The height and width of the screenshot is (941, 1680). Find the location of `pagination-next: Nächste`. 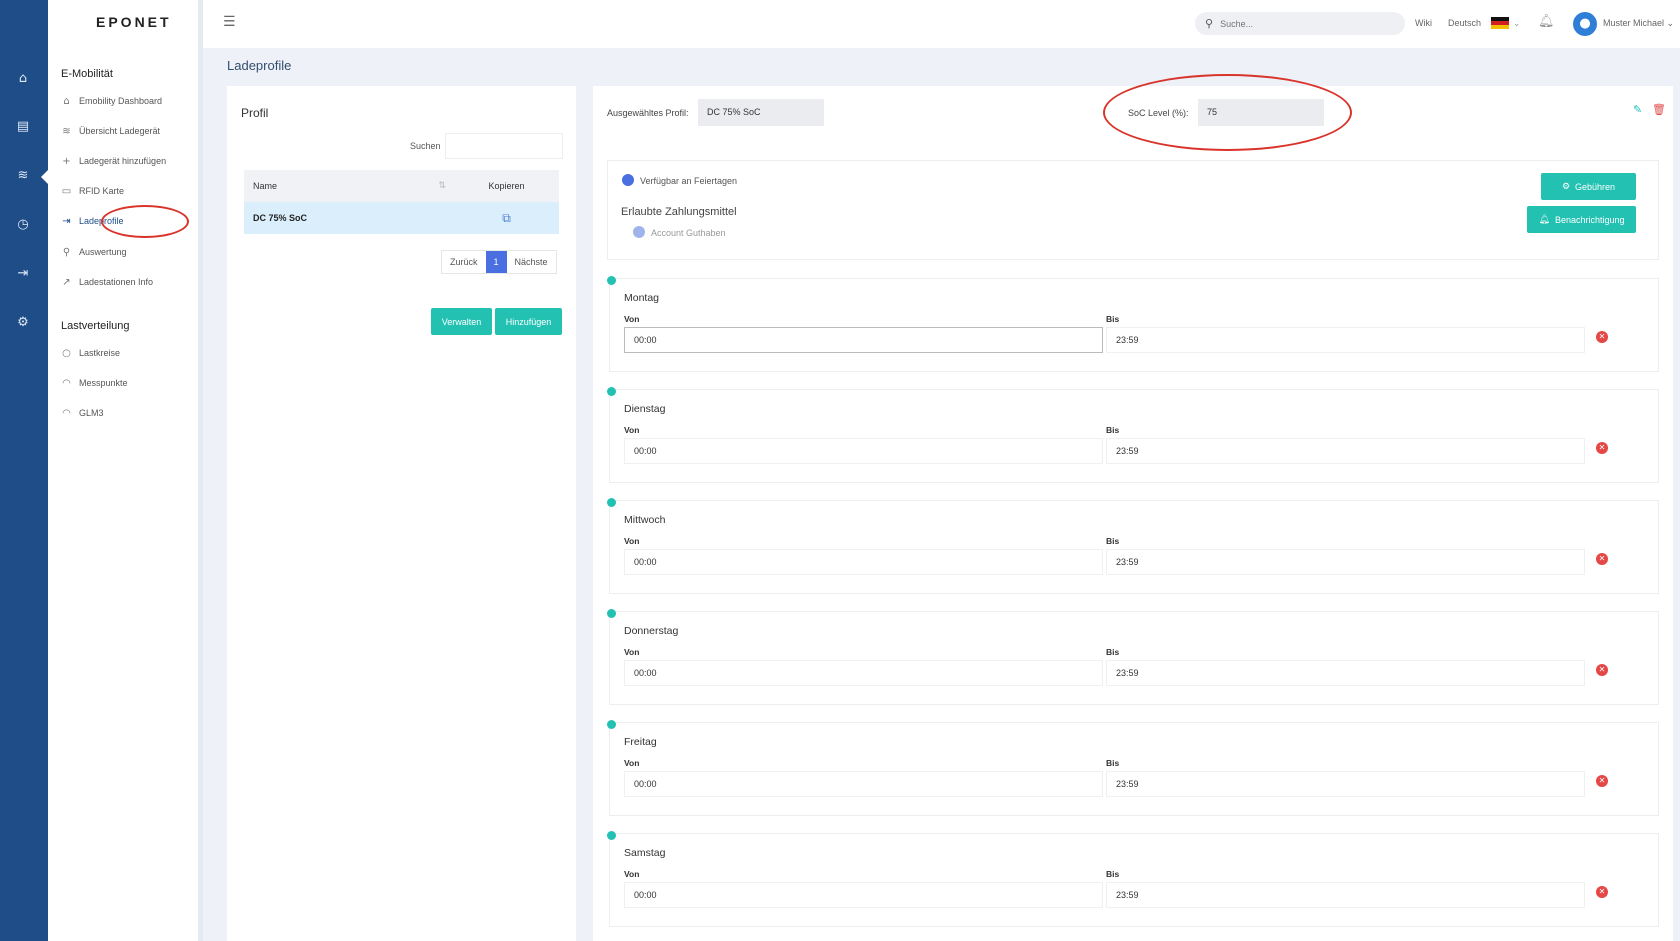

pagination-next: Nächste is located at coordinates (531, 262).